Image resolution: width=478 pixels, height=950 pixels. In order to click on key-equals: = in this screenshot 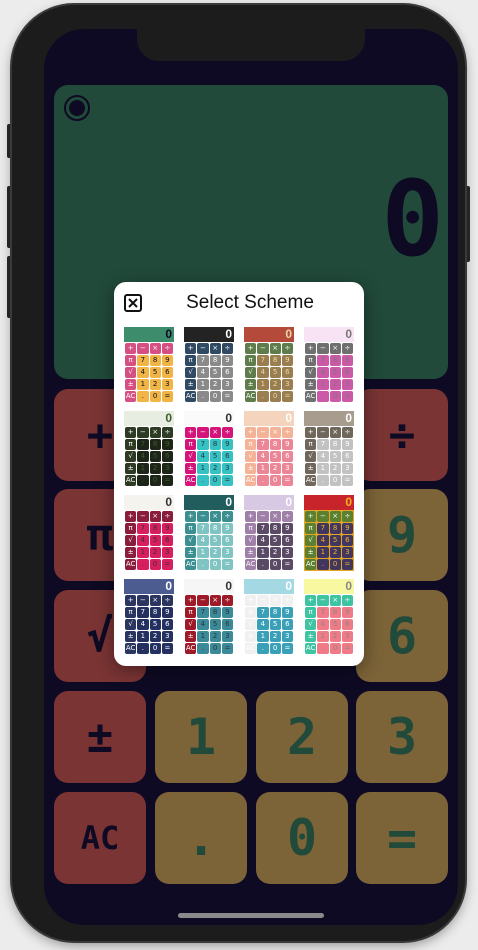, I will do `click(402, 838)`.